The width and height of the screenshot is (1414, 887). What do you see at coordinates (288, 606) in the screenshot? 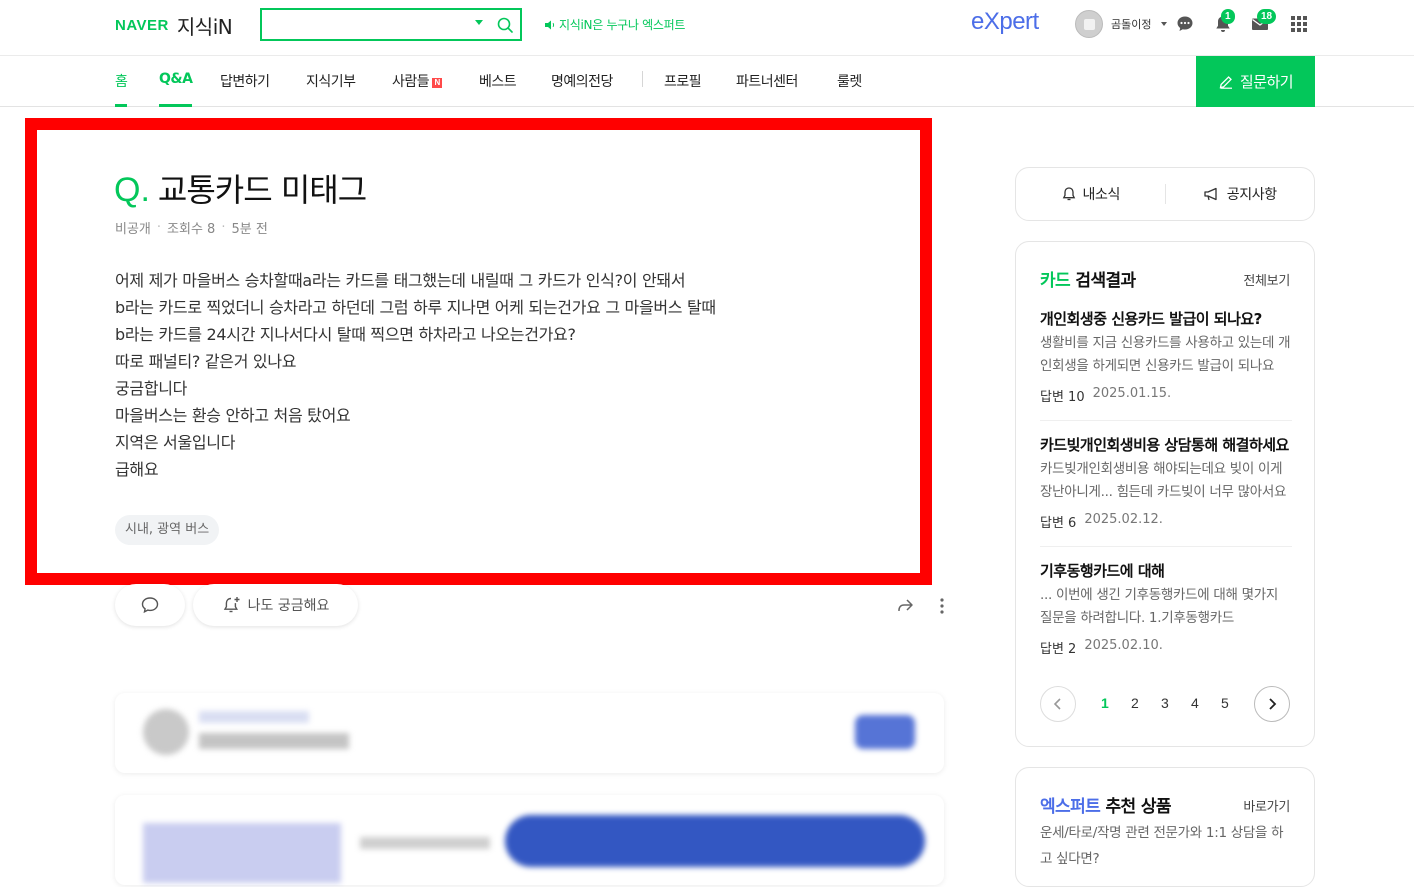
I see `curious-label: 나도 궁금해요` at bounding box center [288, 606].